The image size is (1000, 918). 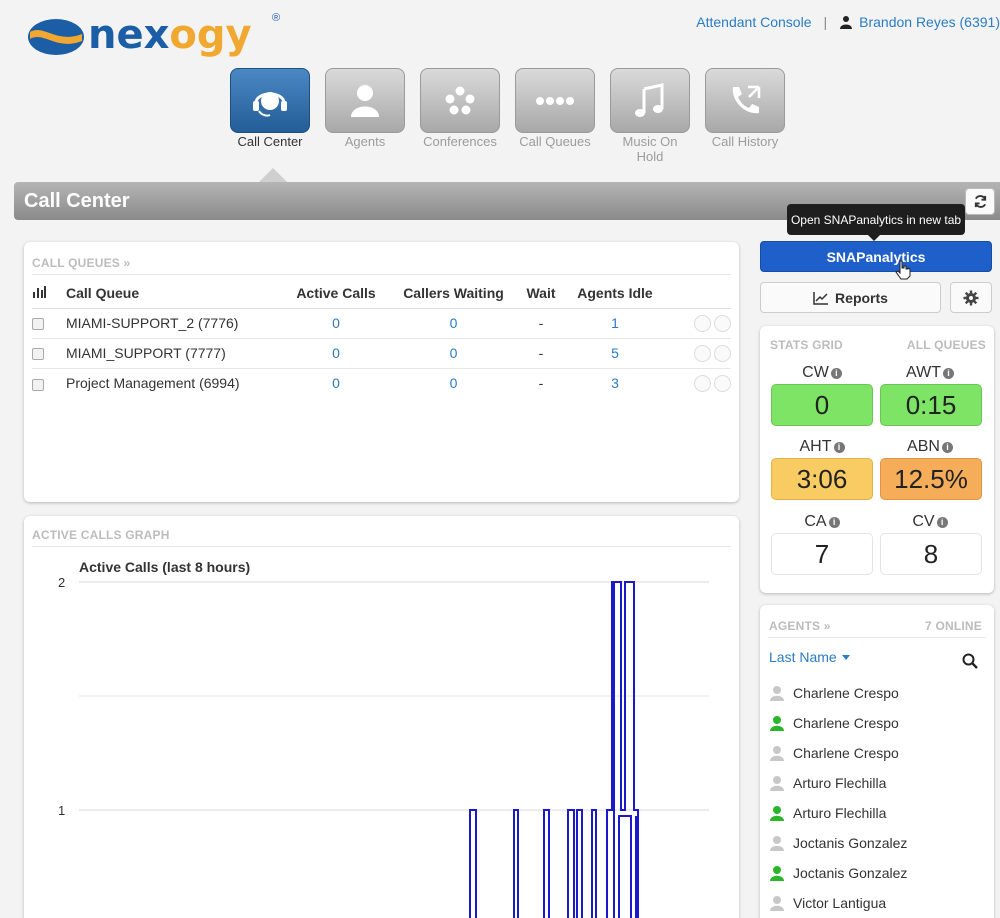 I want to click on snapanalytics-button: SNAPanalytics, so click(x=876, y=260).